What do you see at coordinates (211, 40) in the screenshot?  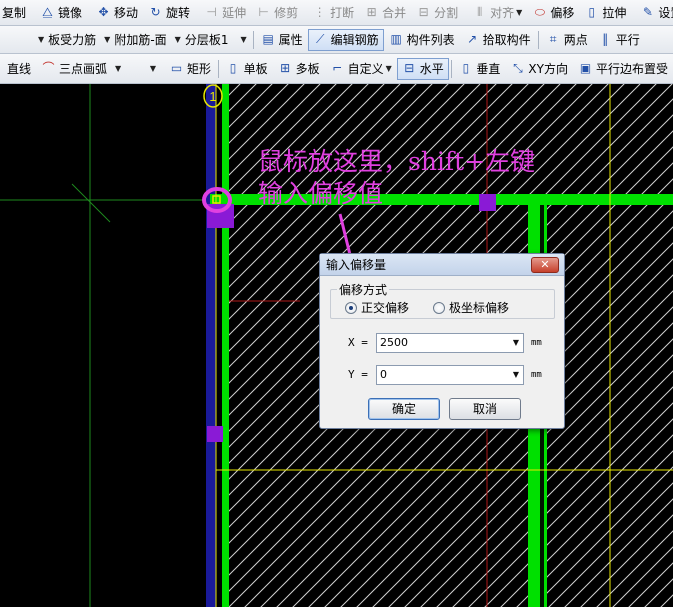 I see `layer-combo: ▼ 分层板1 ▼` at bounding box center [211, 40].